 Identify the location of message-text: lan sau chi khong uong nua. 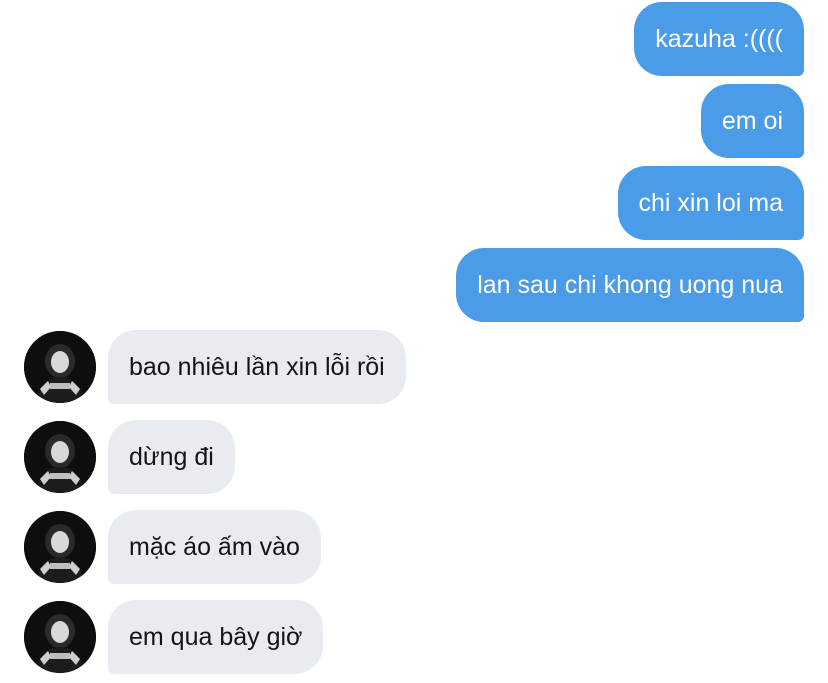
(630, 284).